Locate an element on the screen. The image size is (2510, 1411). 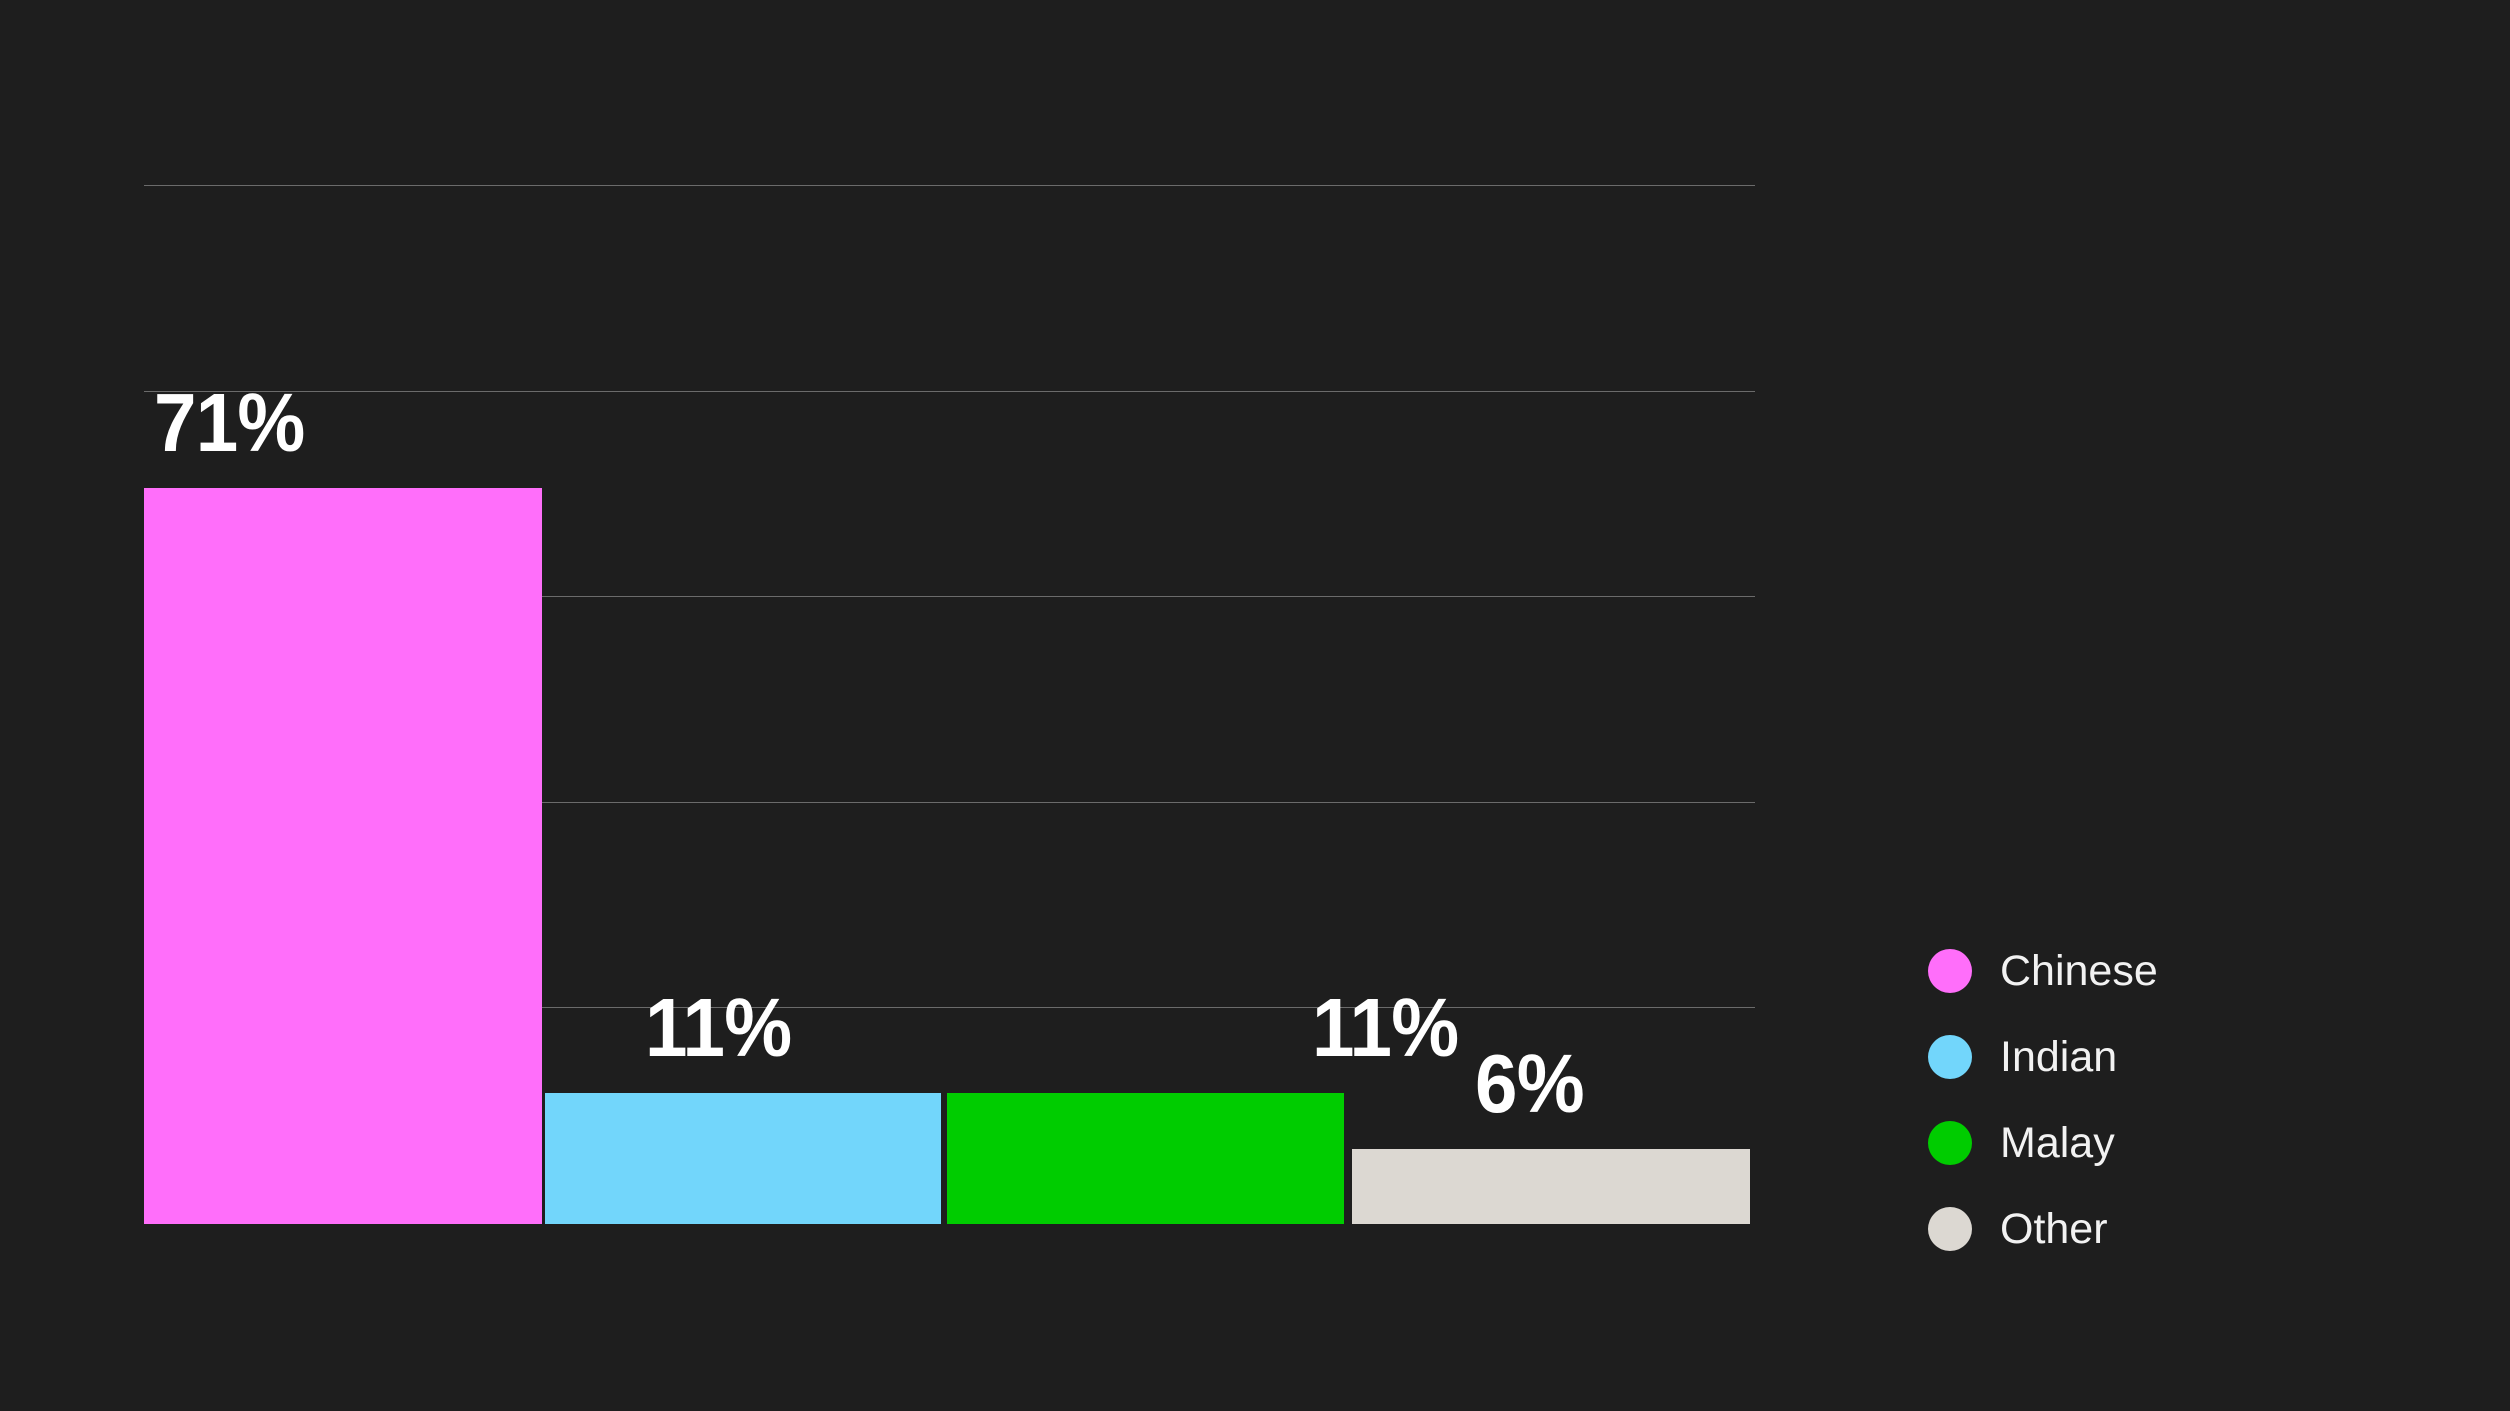
bar-value-label: 71% is located at coordinates (229, 422).